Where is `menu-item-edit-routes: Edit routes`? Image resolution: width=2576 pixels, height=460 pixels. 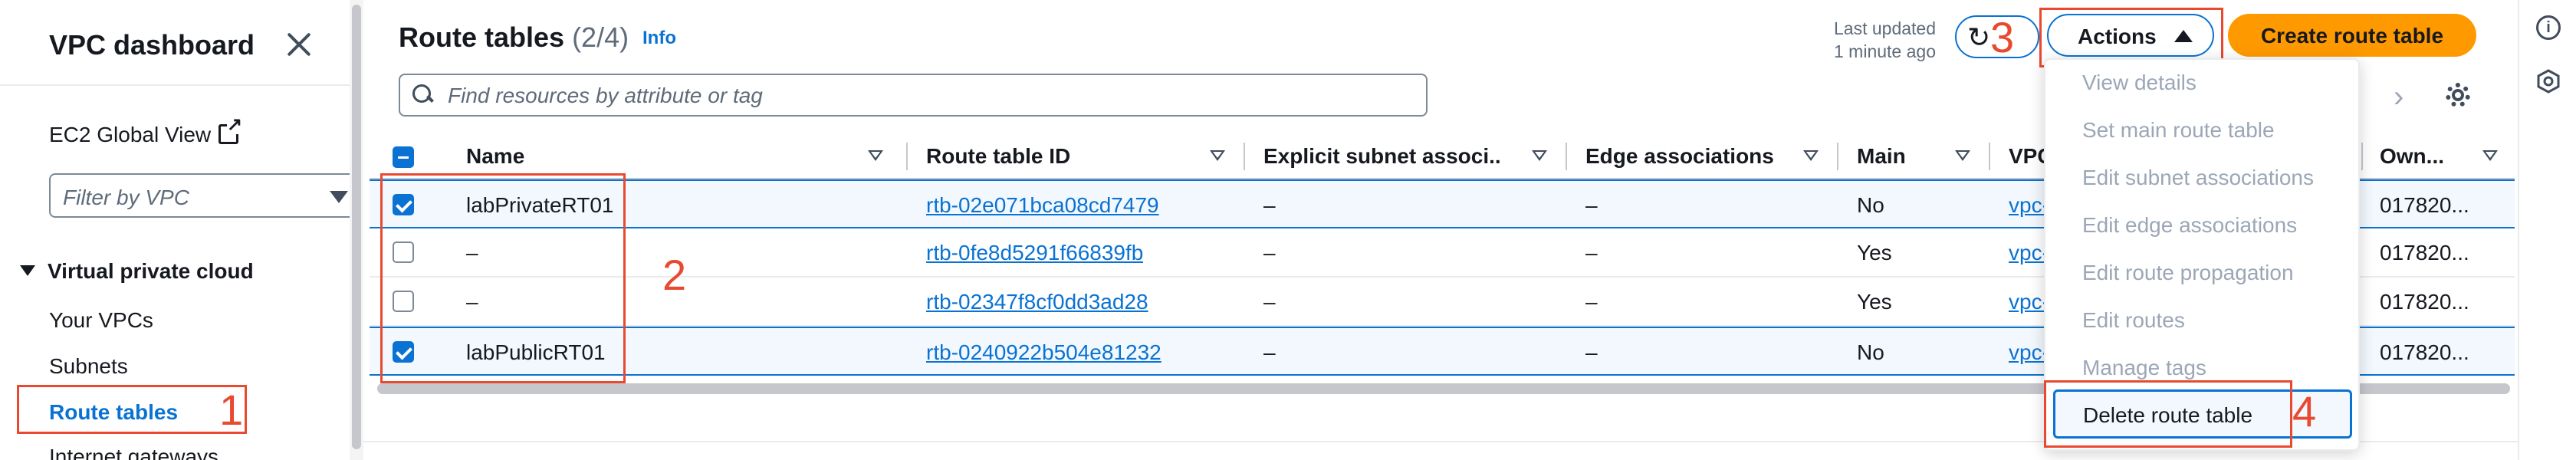 menu-item-edit-routes: Edit routes is located at coordinates (2134, 320).